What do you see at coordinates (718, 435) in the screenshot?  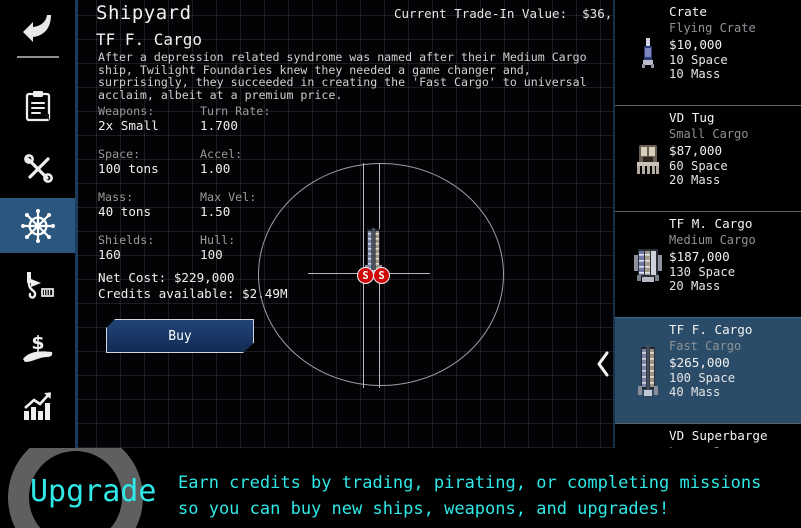 I see `ship-list-name: VD Superbarge` at bounding box center [718, 435].